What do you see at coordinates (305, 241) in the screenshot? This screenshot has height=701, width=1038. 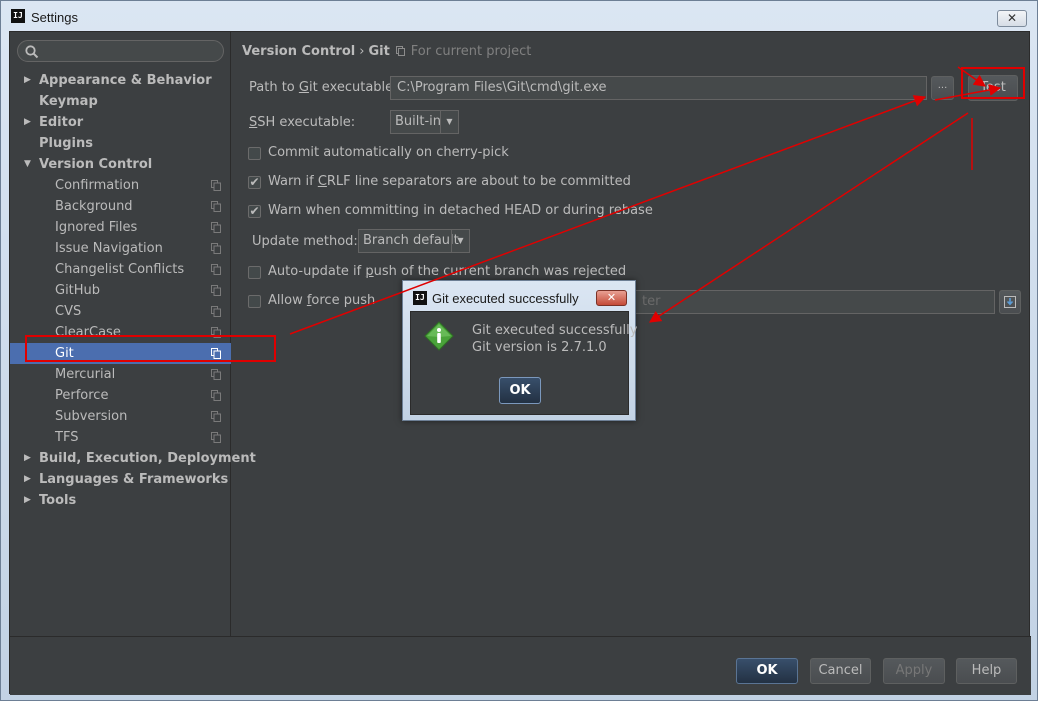 I see `update-method-label: Update method:` at bounding box center [305, 241].